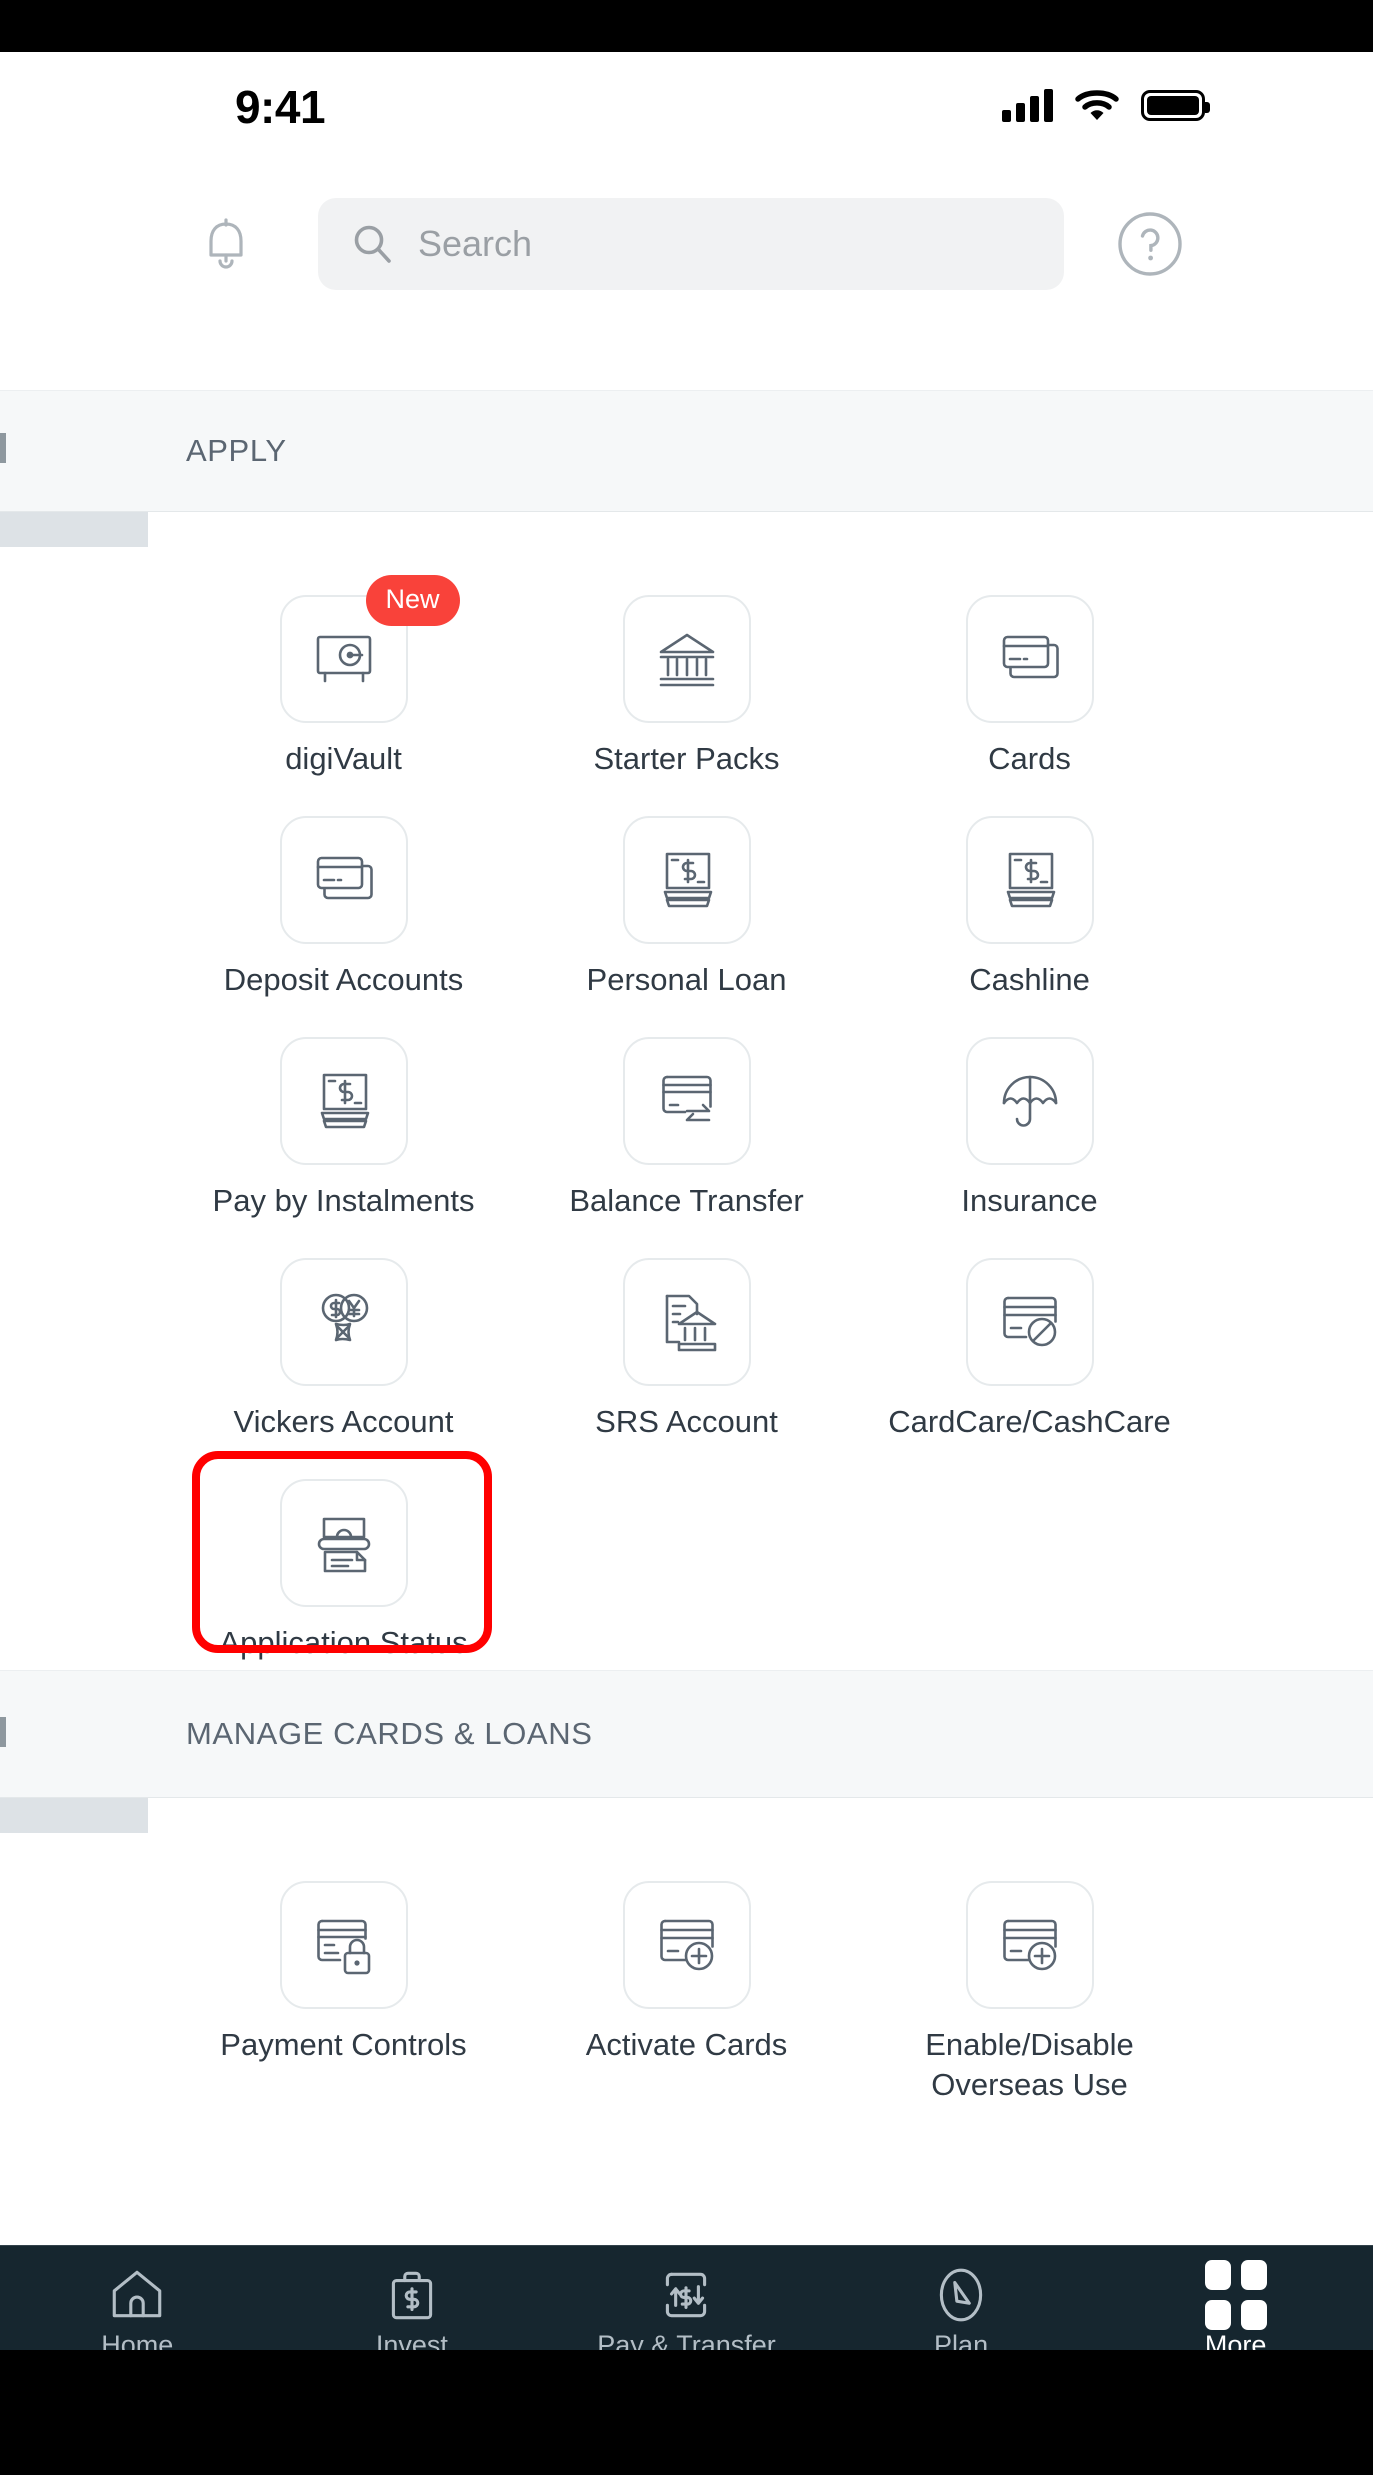 This screenshot has height=2475, width=1373. Describe the element at coordinates (686, 106) in the screenshot. I see `status-bar: 9:41` at that location.